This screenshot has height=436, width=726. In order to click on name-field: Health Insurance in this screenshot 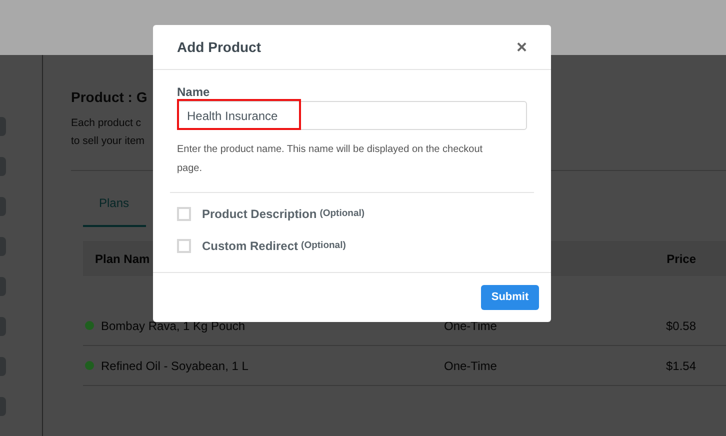, I will do `click(352, 115)`.